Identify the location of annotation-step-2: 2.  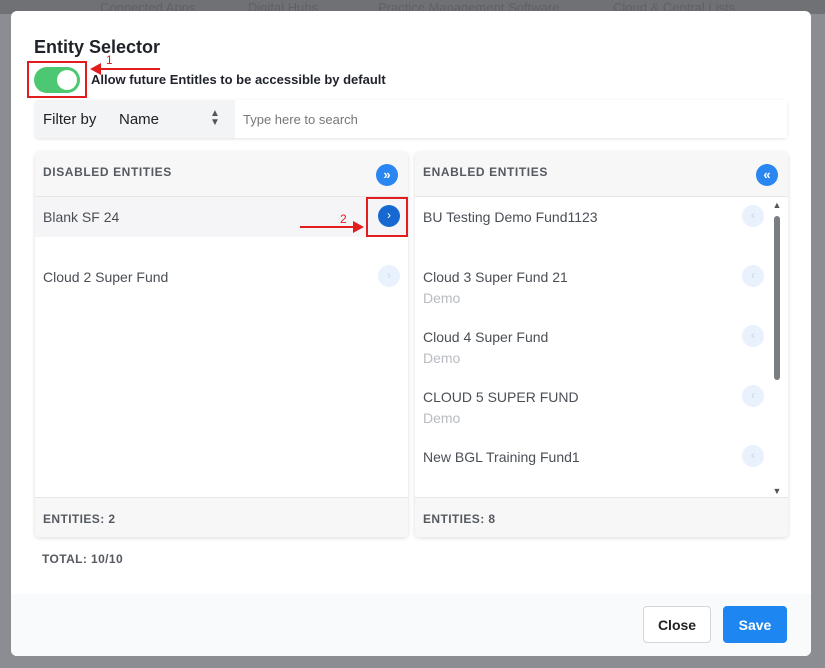
(343, 219).